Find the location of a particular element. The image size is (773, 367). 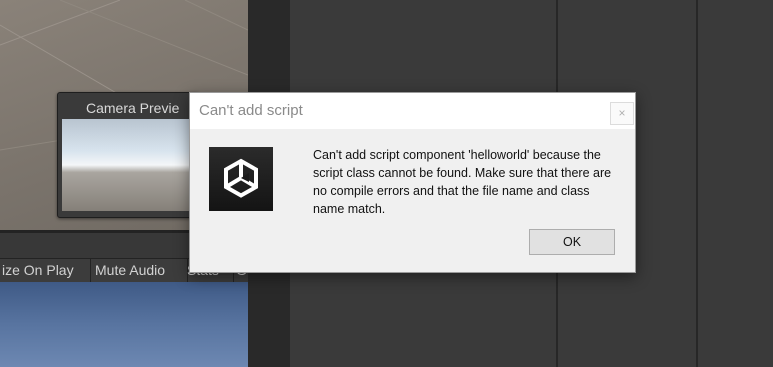

maximize-on-play-button: ize On Play is located at coordinates (45, 270).